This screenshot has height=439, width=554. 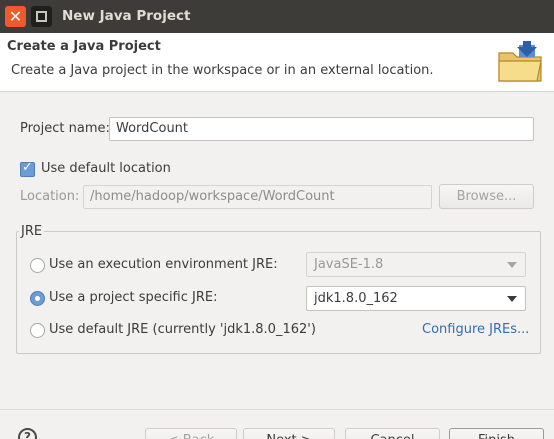 What do you see at coordinates (520, 61) in the screenshot?
I see `folder-wizard-icon` at bounding box center [520, 61].